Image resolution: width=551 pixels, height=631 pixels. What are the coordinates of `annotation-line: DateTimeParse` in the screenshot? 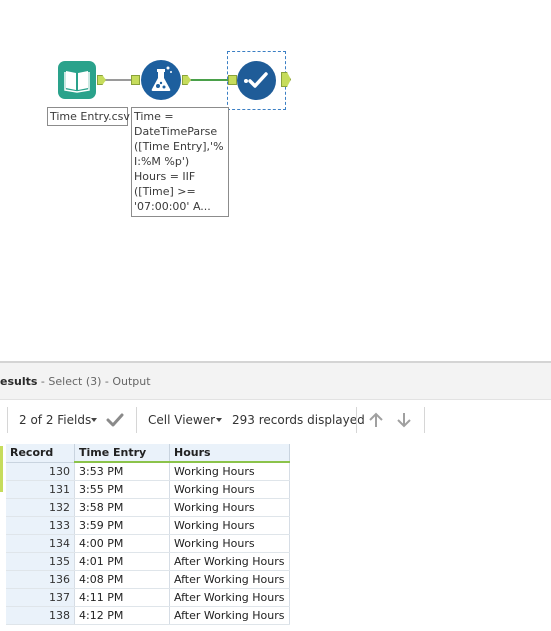 It's located at (176, 131).